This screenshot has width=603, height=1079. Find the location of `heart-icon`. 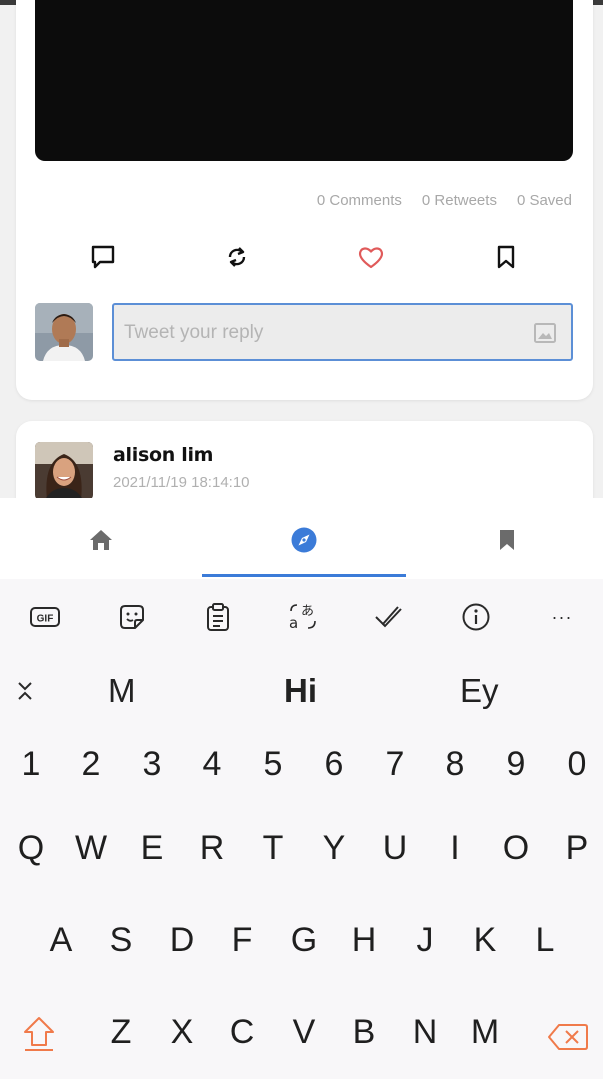

heart-icon is located at coordinates (371, 258).